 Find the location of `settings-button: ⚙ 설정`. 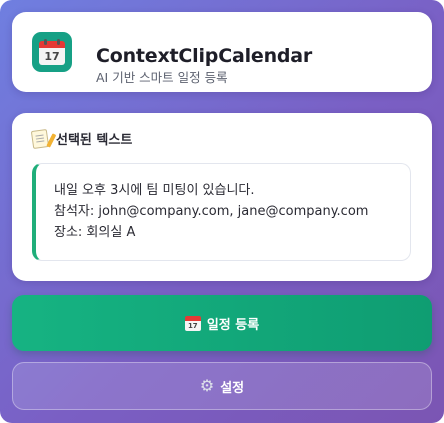

settings-button: ⚙ 설정 is located at coordinates (222, 386).